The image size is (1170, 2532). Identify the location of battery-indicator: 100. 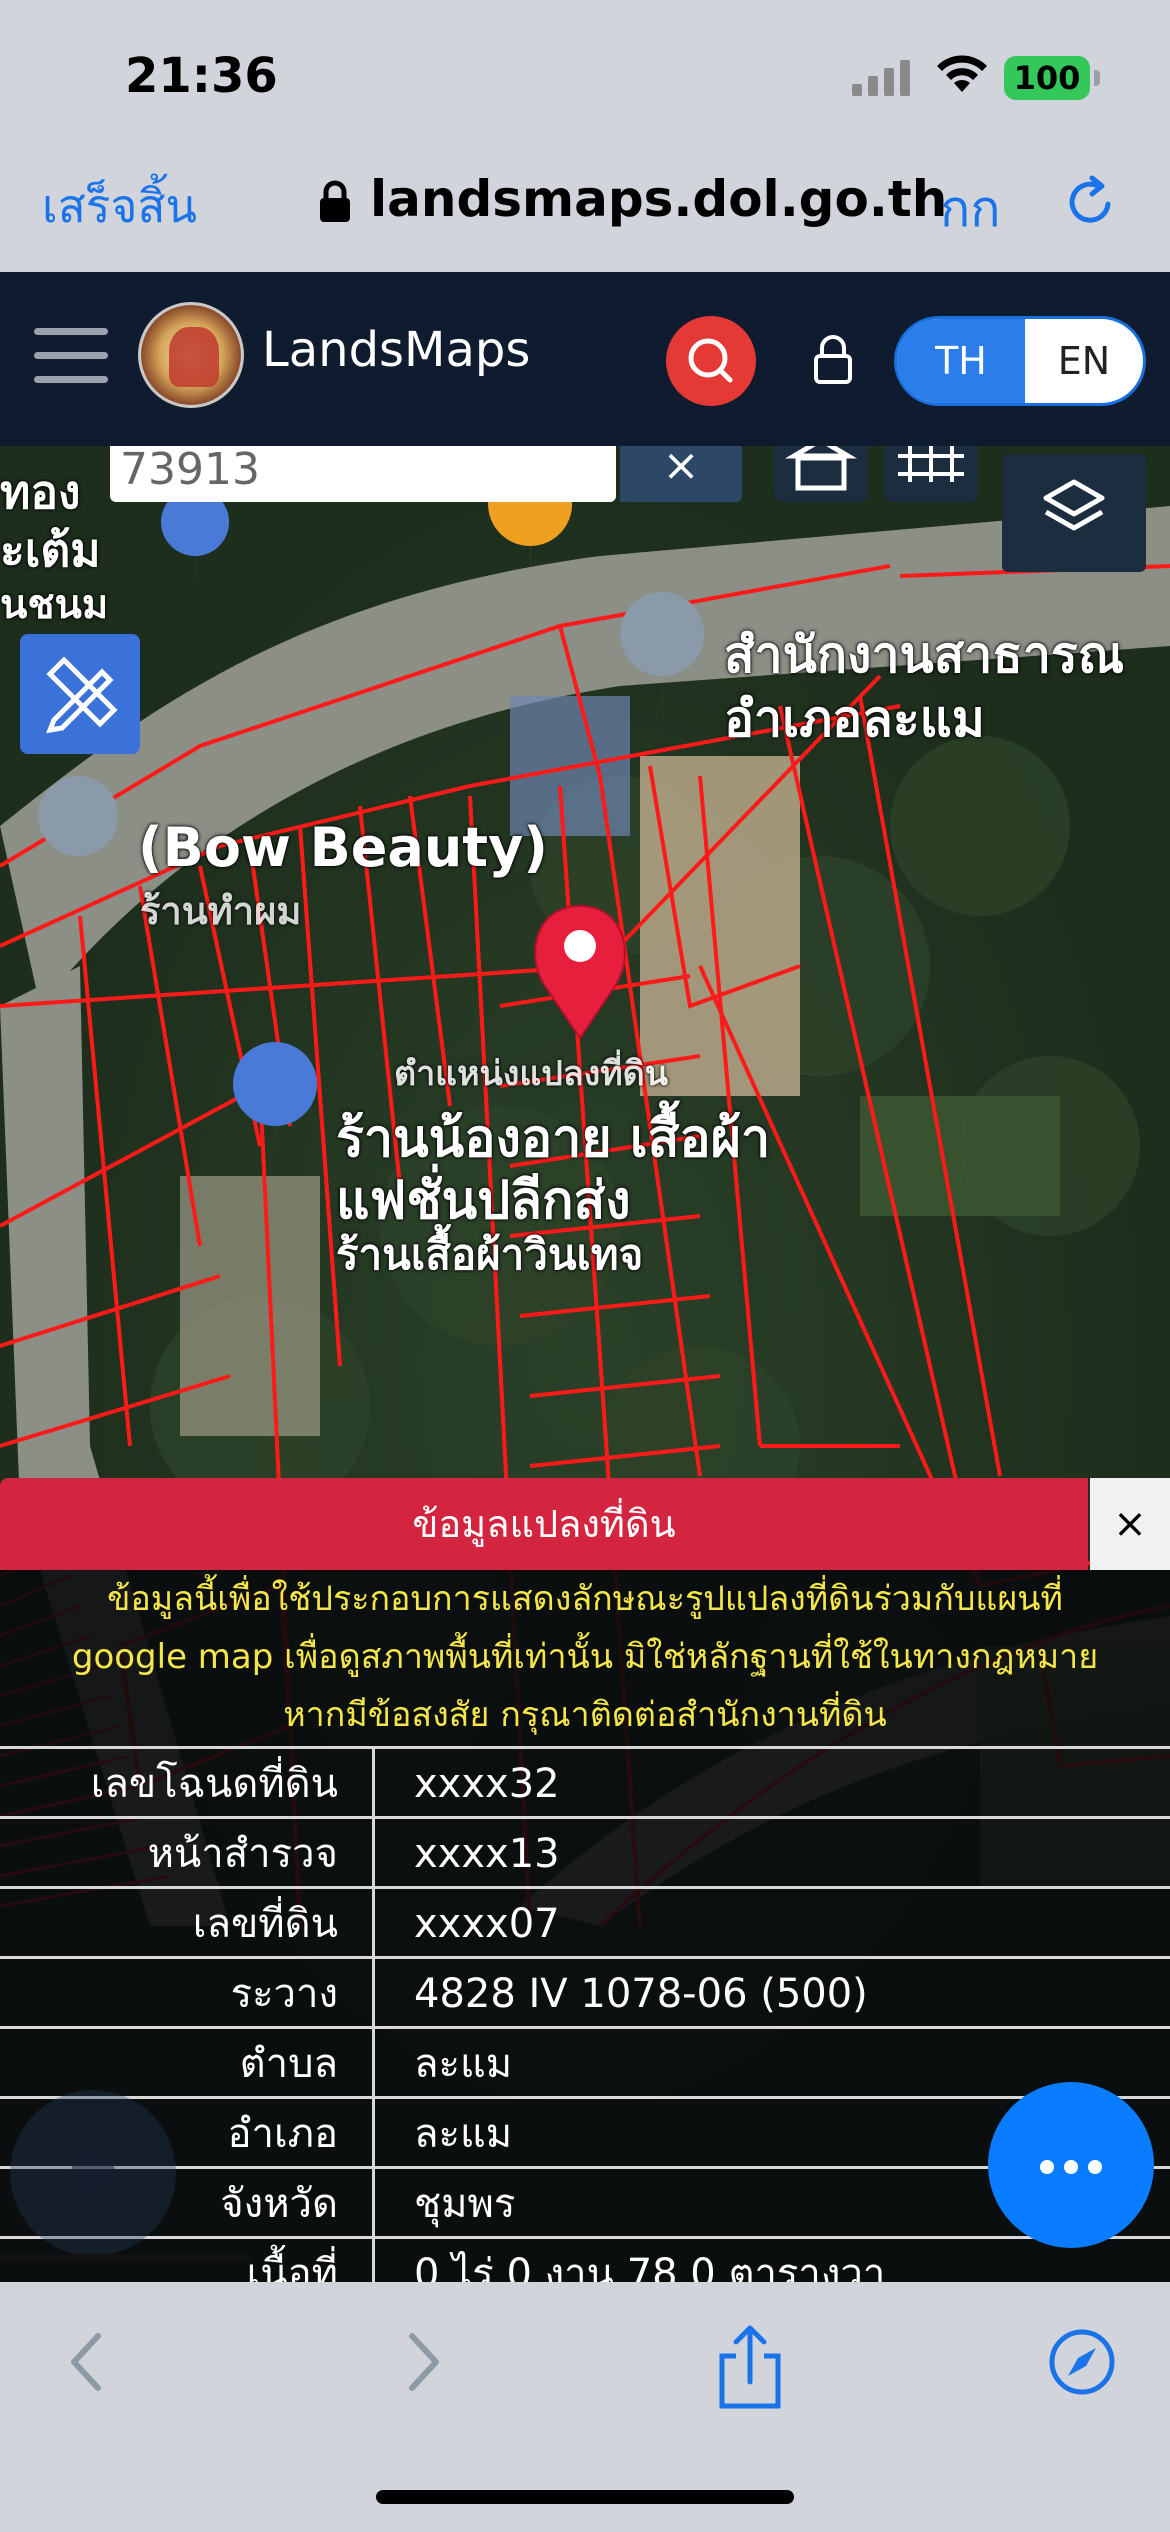
(1047, 78).